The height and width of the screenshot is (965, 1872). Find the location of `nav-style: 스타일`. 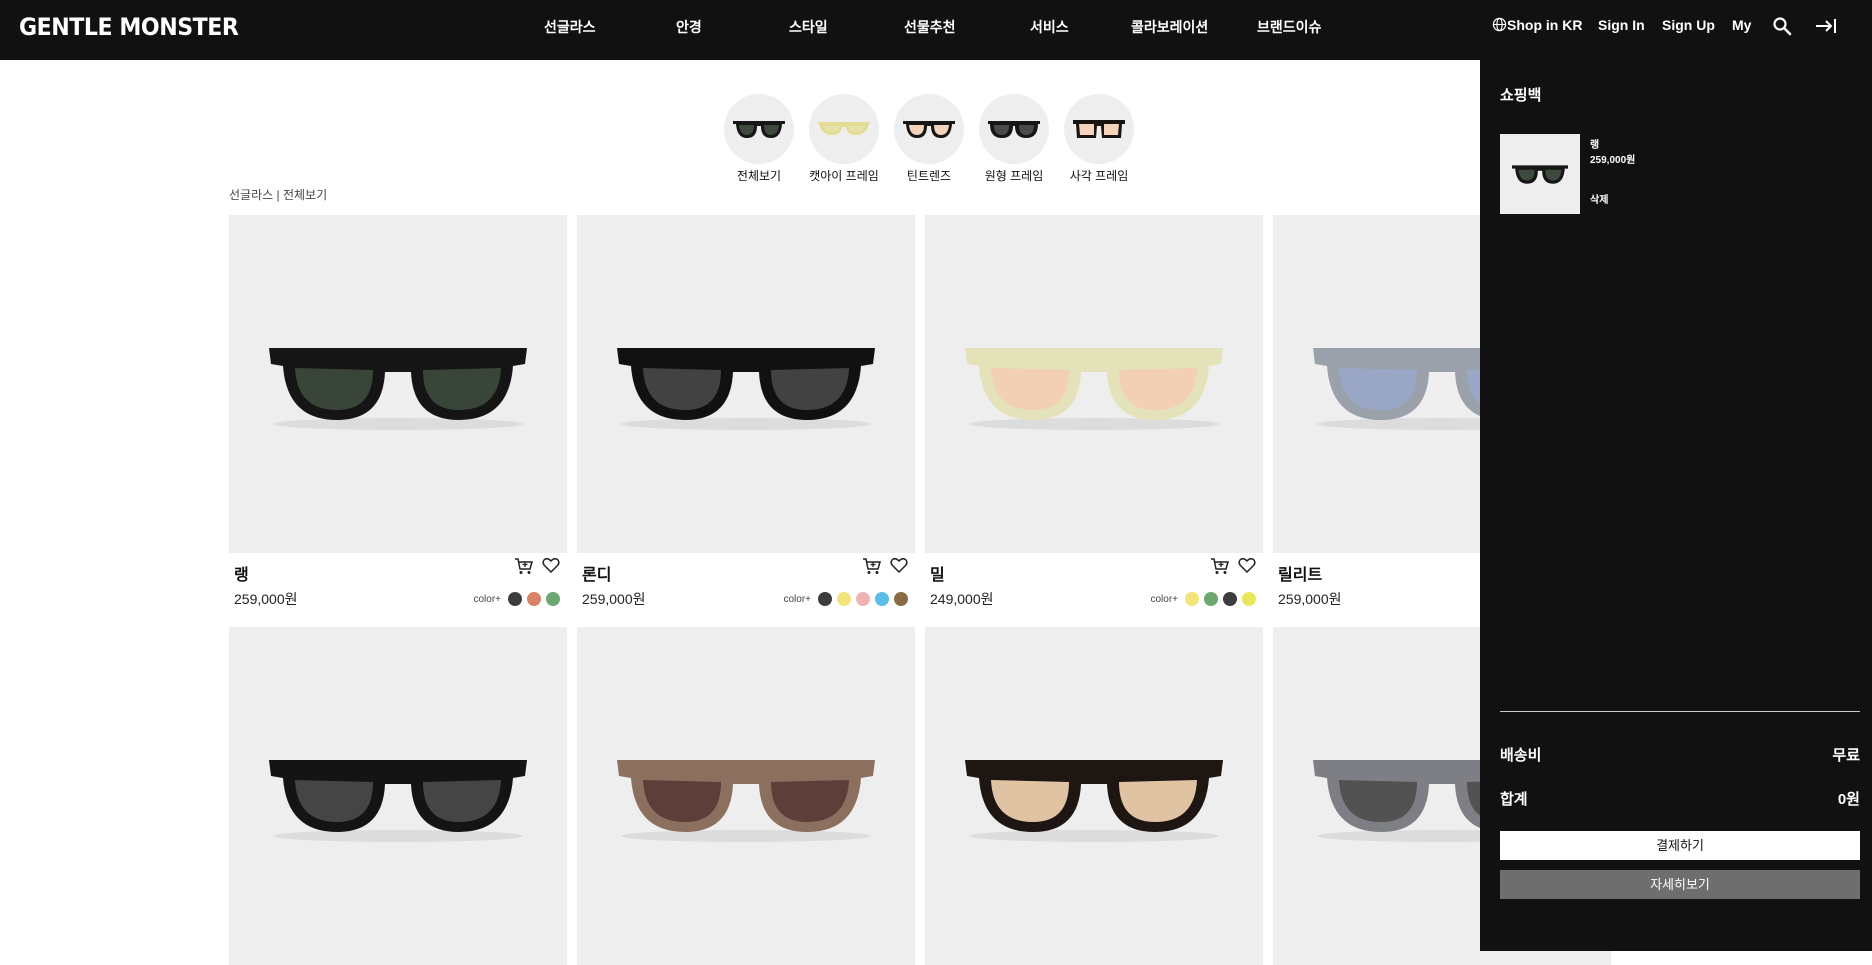

nav-style: 스타일 is located at coordinates (808, 27).